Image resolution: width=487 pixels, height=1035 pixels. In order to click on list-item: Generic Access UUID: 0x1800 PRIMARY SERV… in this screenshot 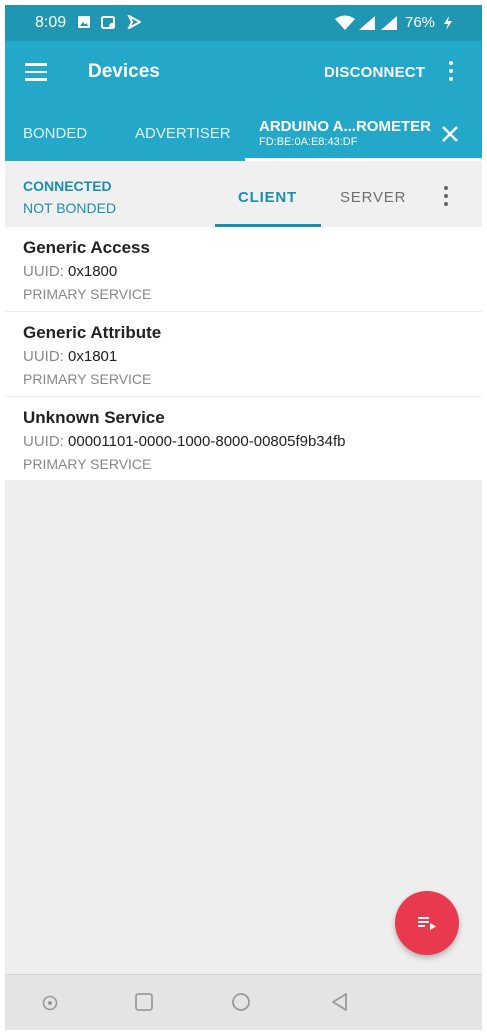, I will do `click(243, 269)`.